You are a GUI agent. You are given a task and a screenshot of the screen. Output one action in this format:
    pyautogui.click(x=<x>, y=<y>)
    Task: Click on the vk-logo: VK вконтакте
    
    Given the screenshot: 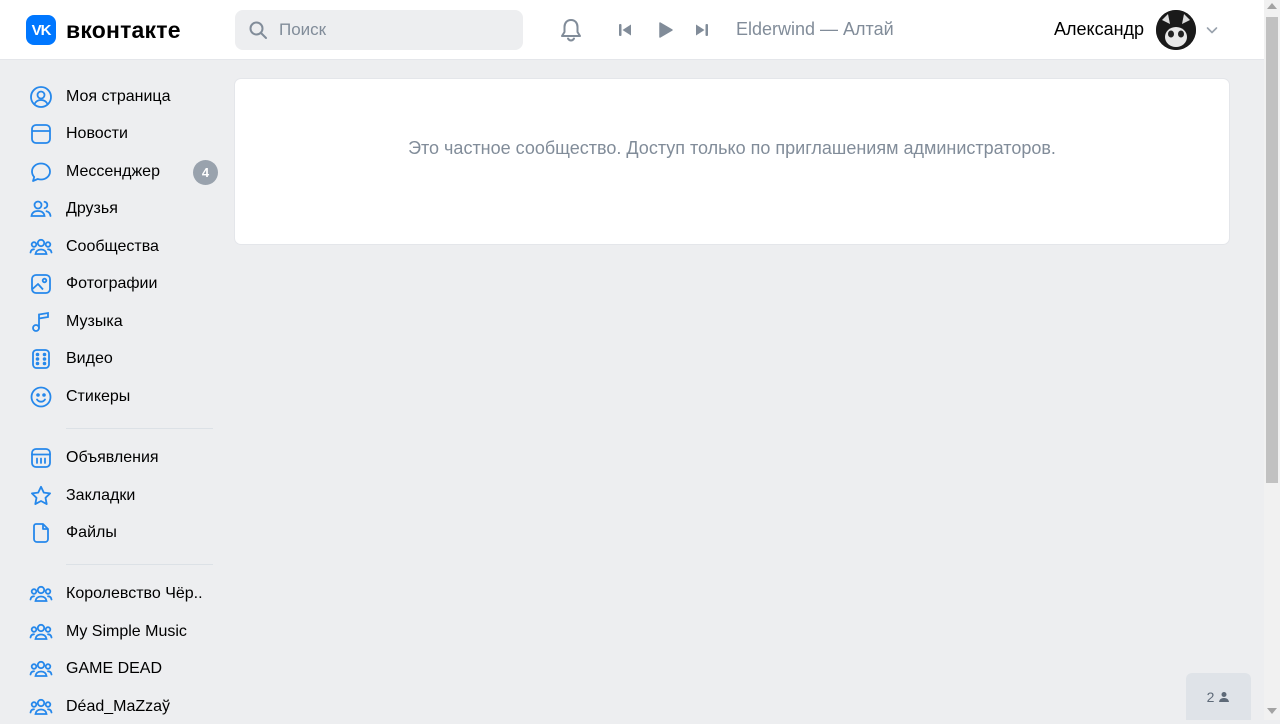 What is the action you would take?
    pyautogui.click(x=103, y=30)
    